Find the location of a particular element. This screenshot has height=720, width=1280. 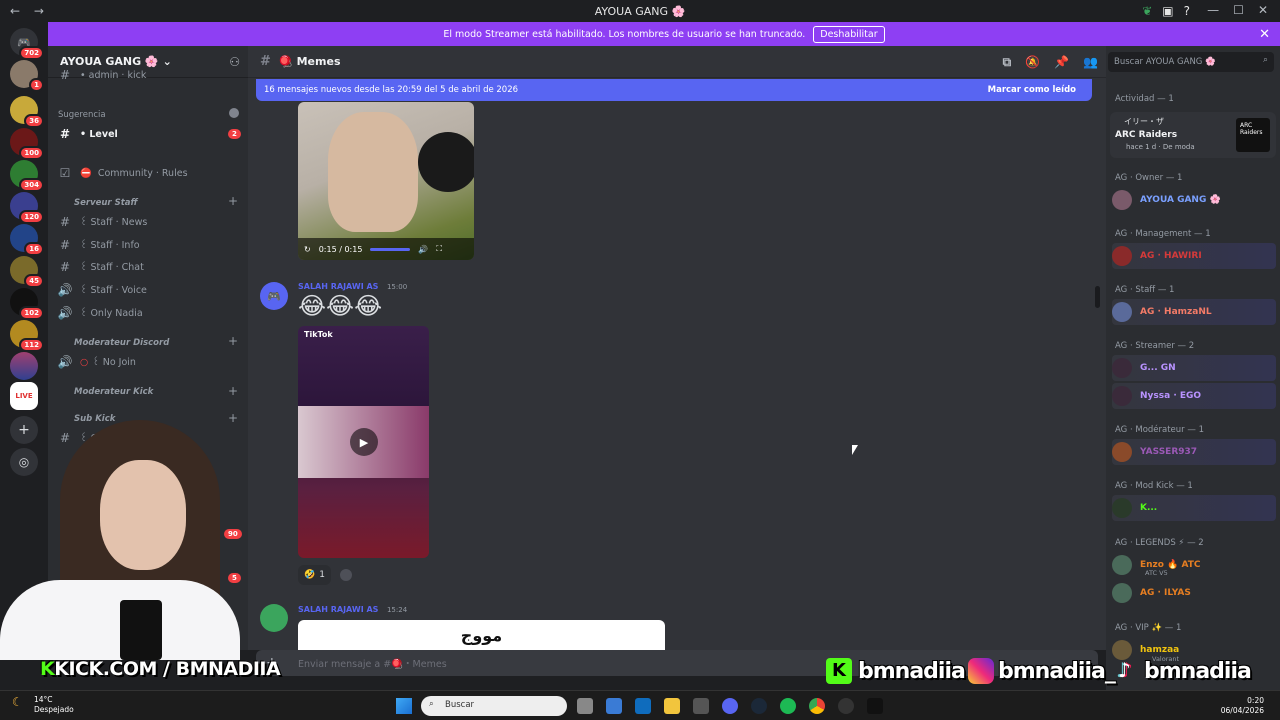

avatar: 🎮 is located at coordinates (274, 296).